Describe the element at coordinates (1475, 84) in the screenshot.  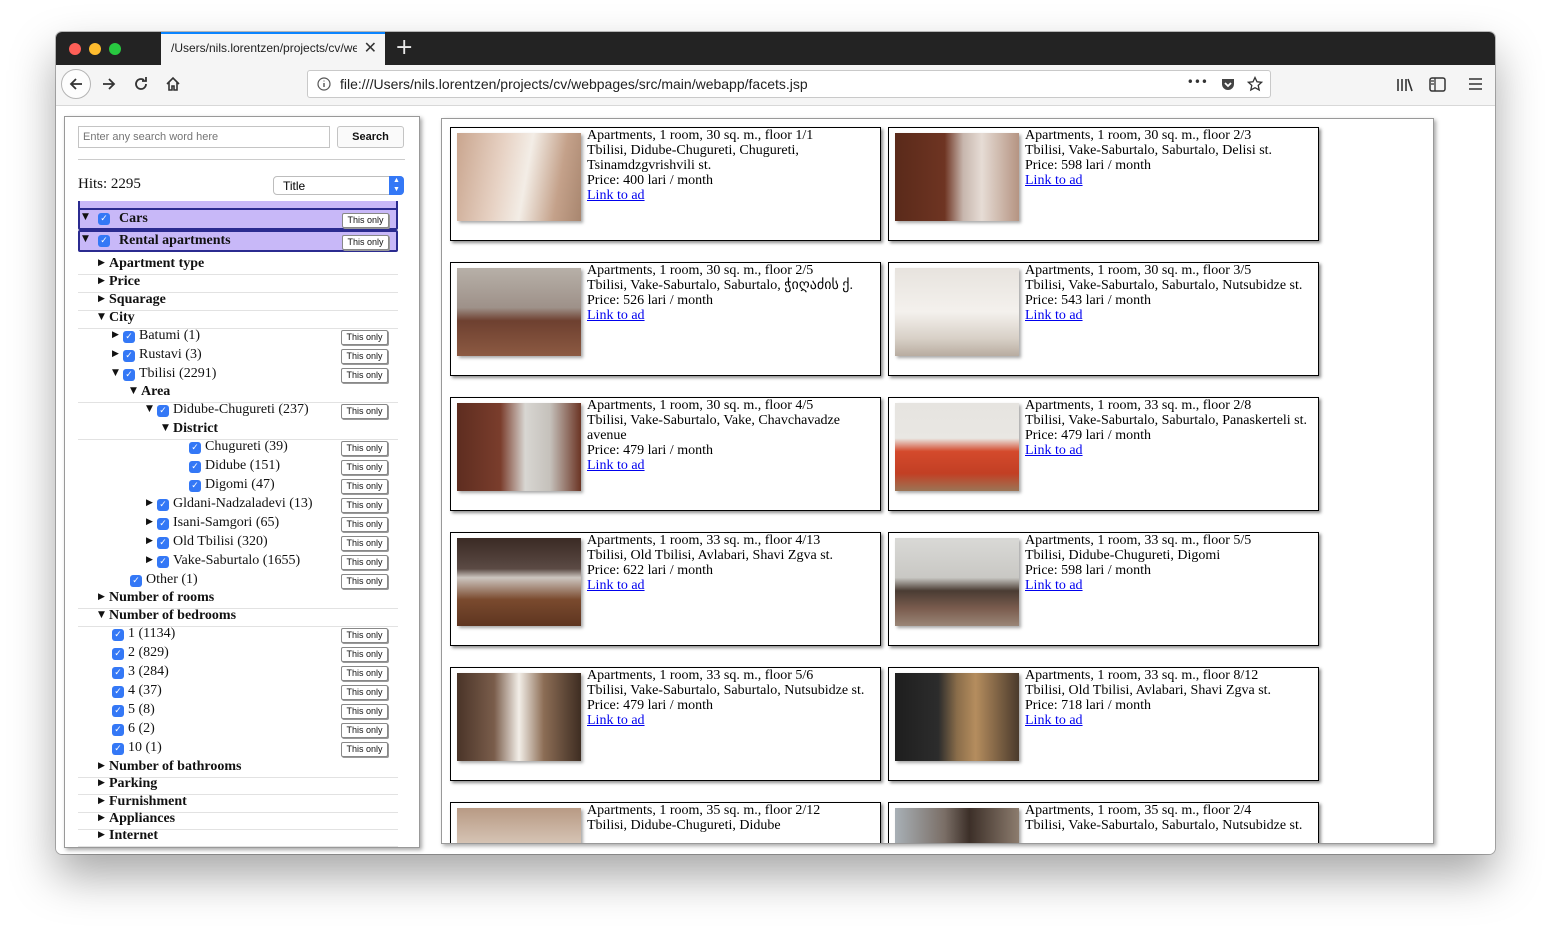
I see `menu-icon` at that location.